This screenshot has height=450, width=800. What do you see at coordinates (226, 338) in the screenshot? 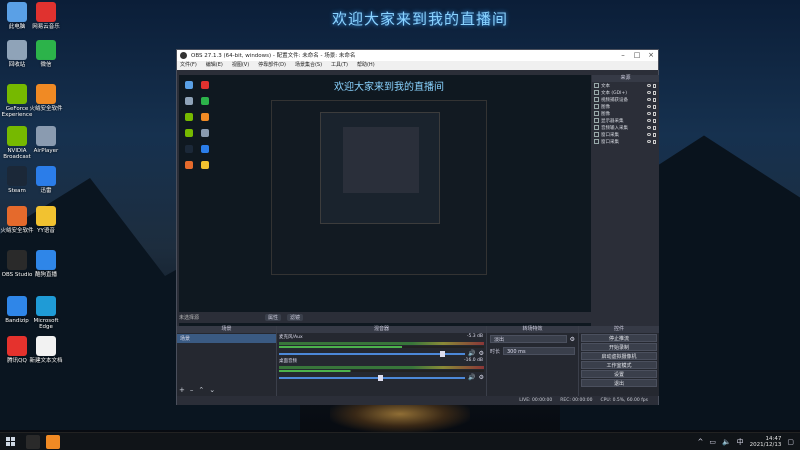
I see `scene-item: 场景` at bounding box center [226, 338].